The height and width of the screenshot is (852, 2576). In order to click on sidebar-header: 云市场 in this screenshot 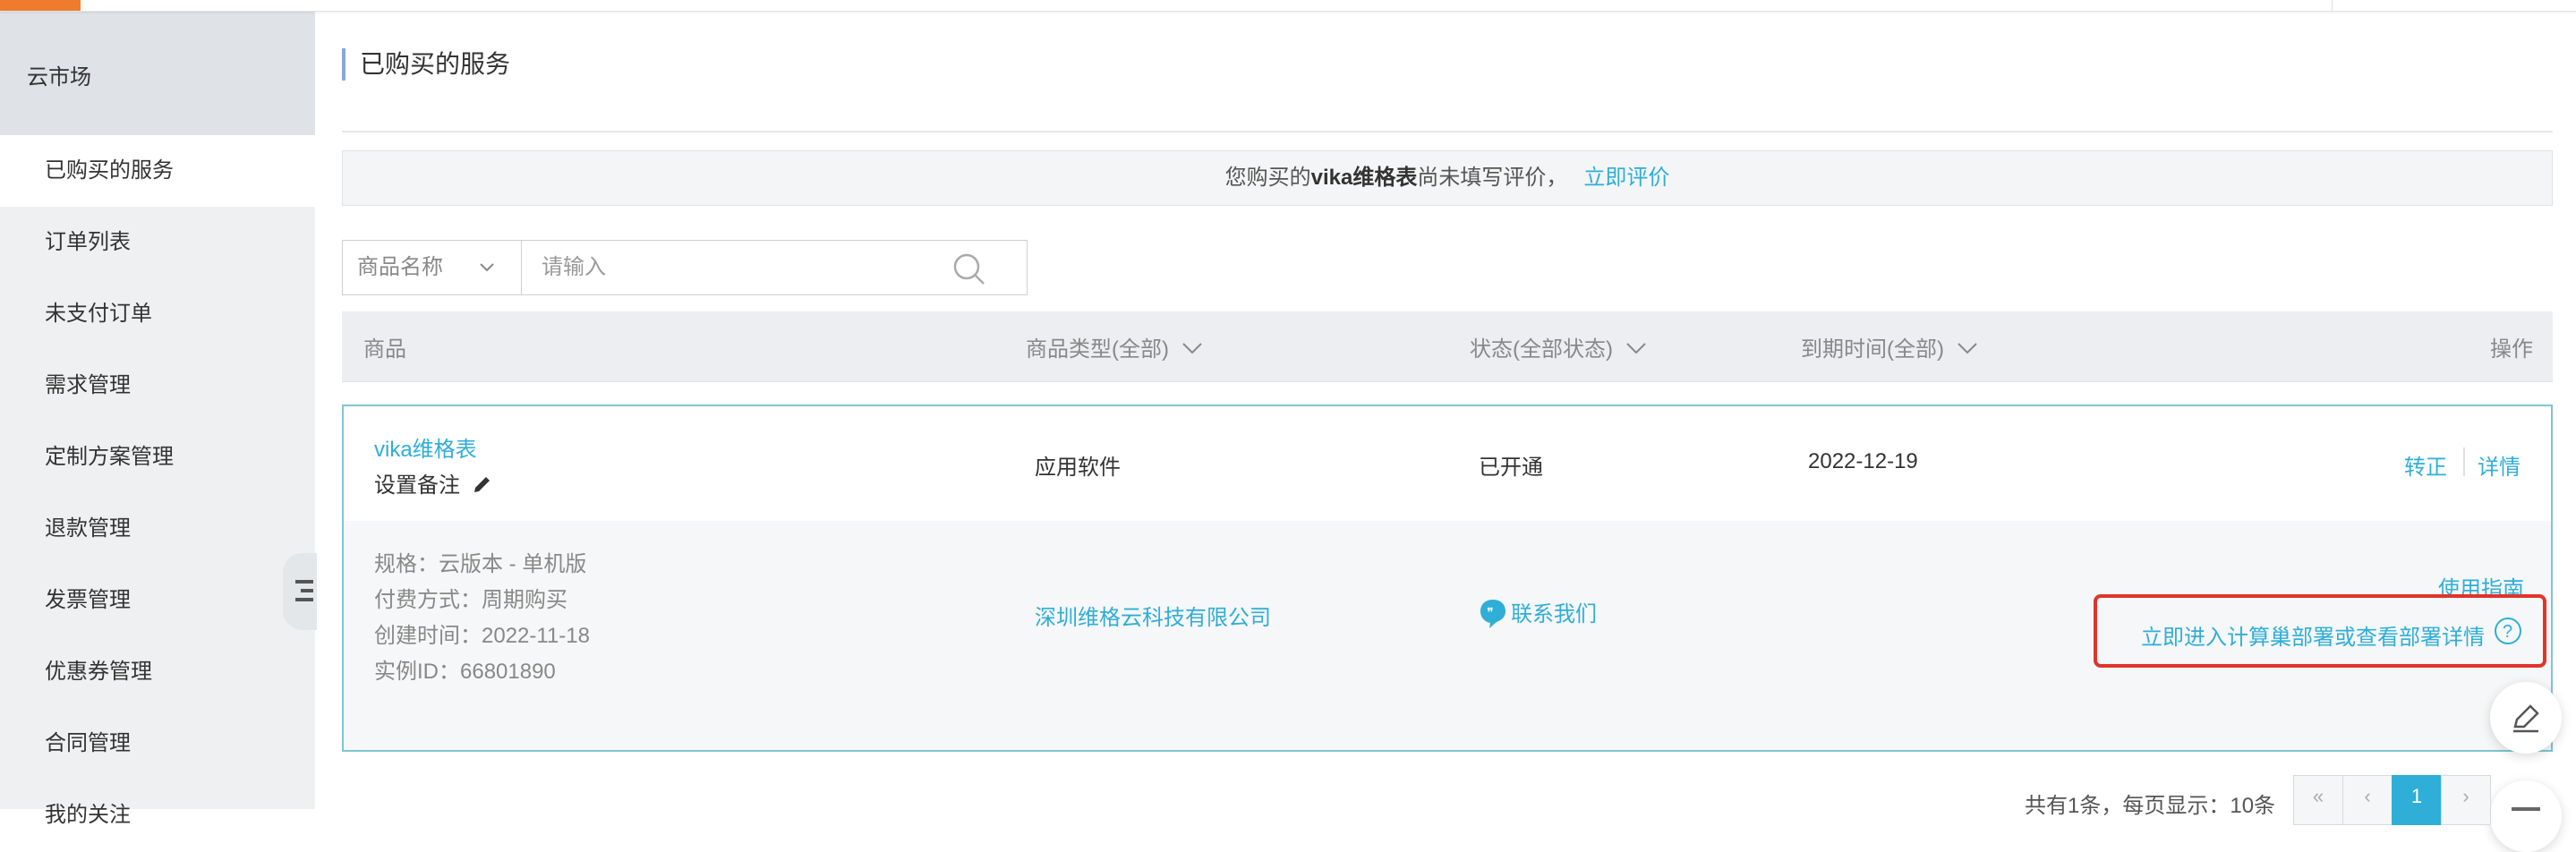, I will do `click(157, 73)`.